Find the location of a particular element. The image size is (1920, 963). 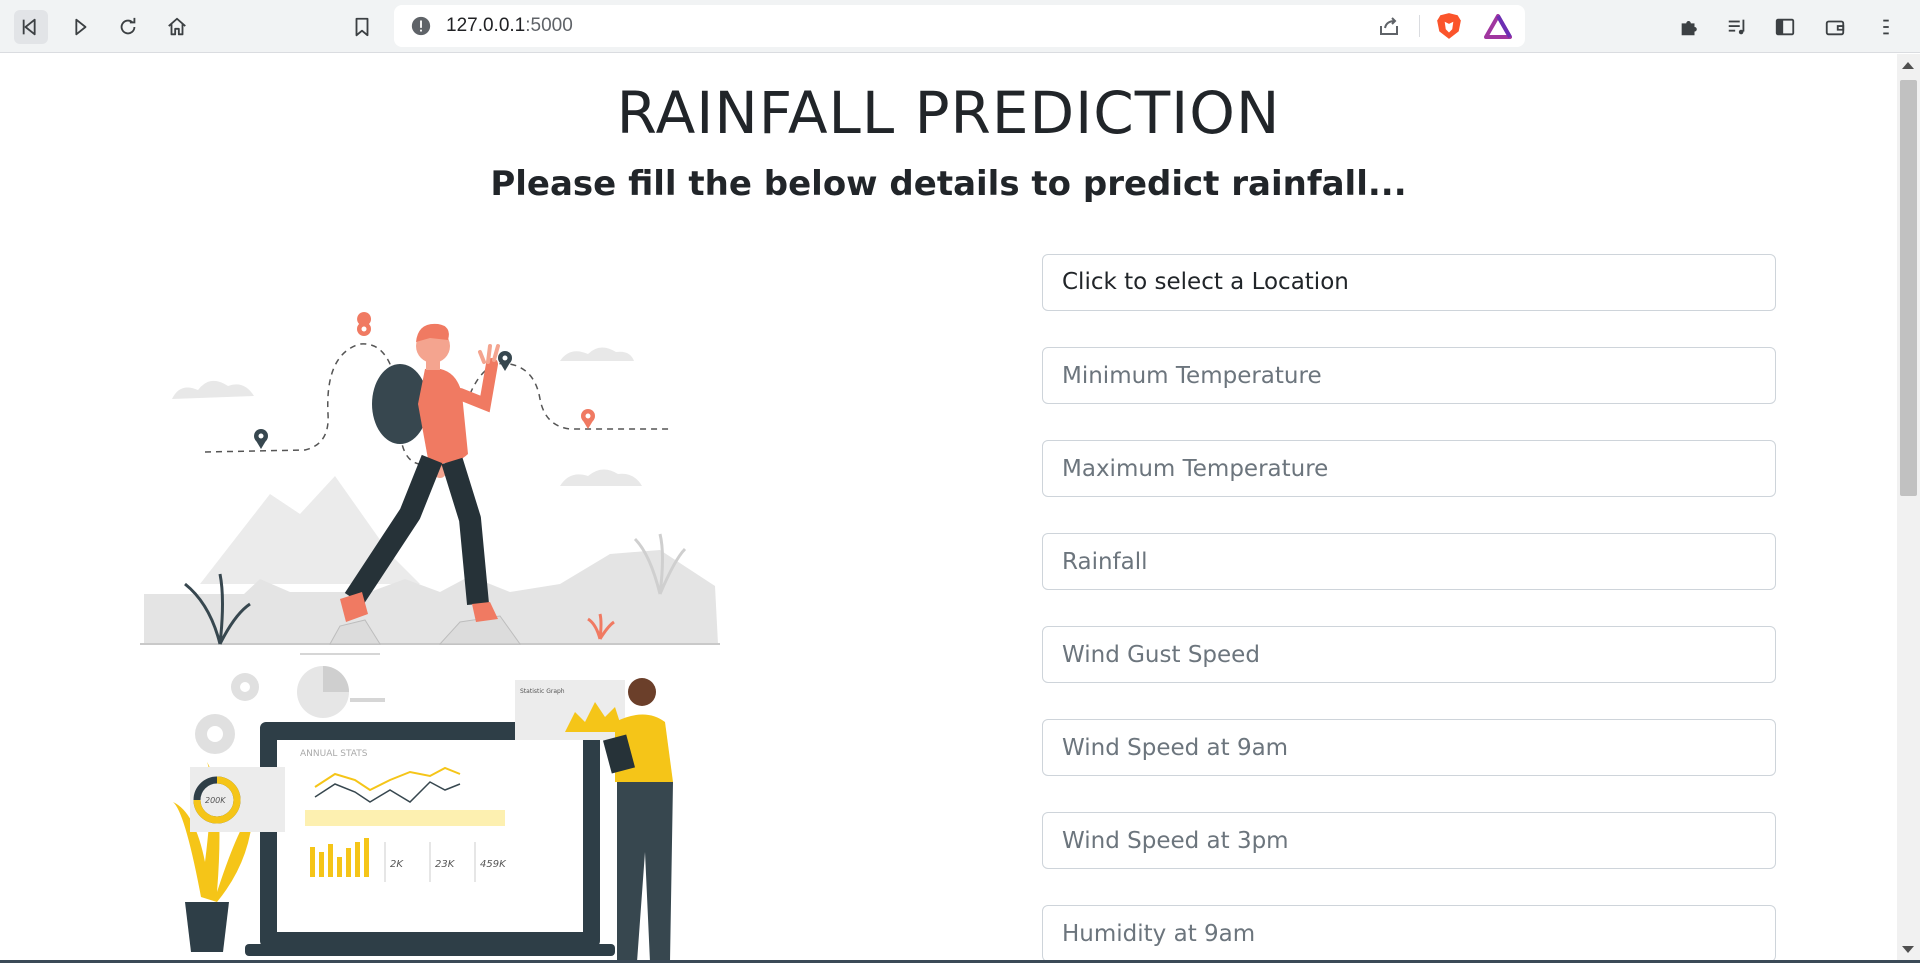

reload-button is located at coordinates (128, 27).